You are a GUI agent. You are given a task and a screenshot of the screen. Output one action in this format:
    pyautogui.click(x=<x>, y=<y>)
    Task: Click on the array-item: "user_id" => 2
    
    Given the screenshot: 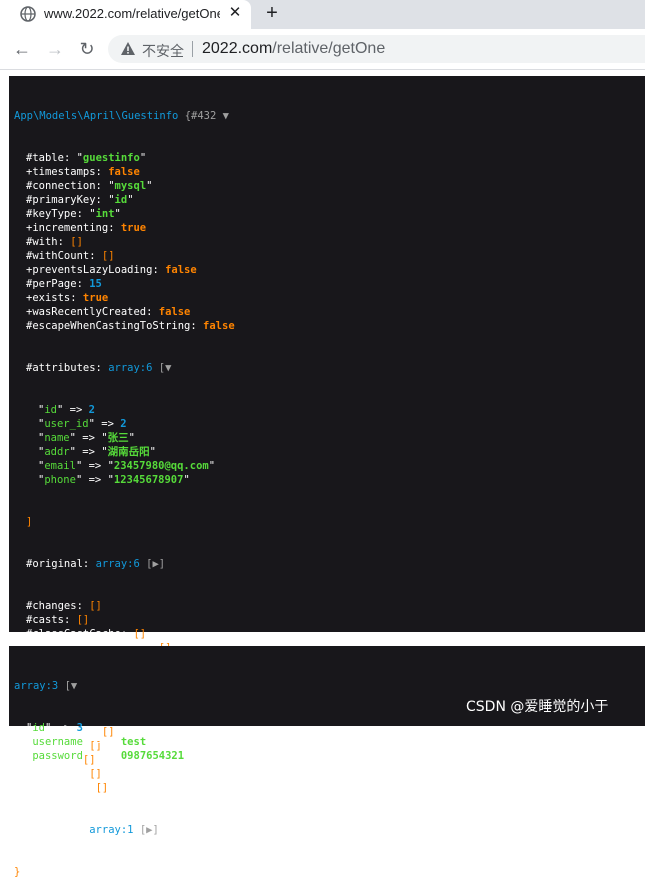 What is the action you would take?
    pyautogui.click(x=82, y=424)
    